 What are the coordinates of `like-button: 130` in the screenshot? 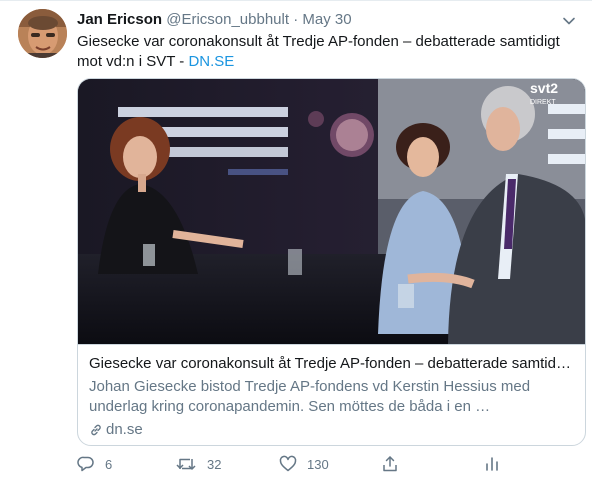 It's located at (304, 464).